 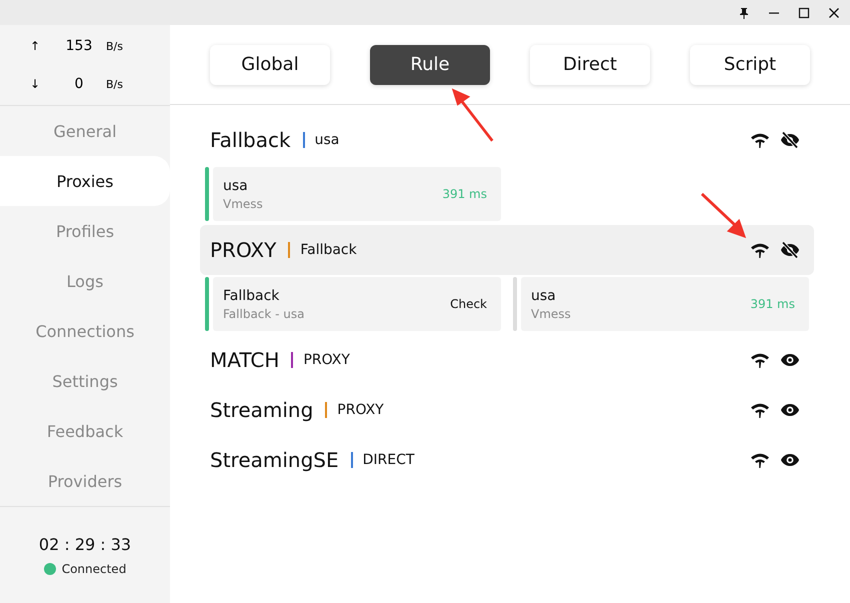 What do you see at coordinates (79, 84) in the screenshot?
I see `traffic-value: 0` at bounding box center [79, 84].